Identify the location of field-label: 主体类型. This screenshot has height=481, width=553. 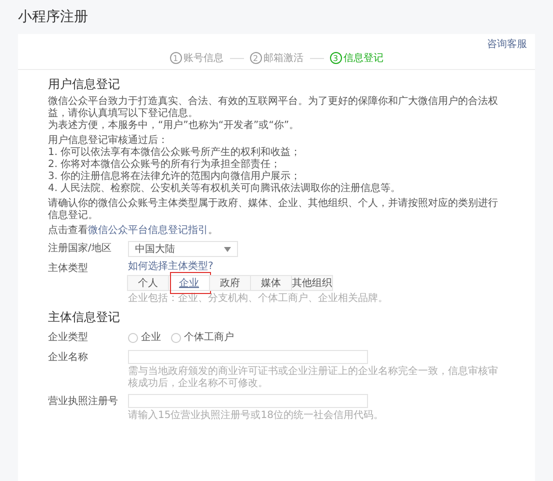
(68, 269).